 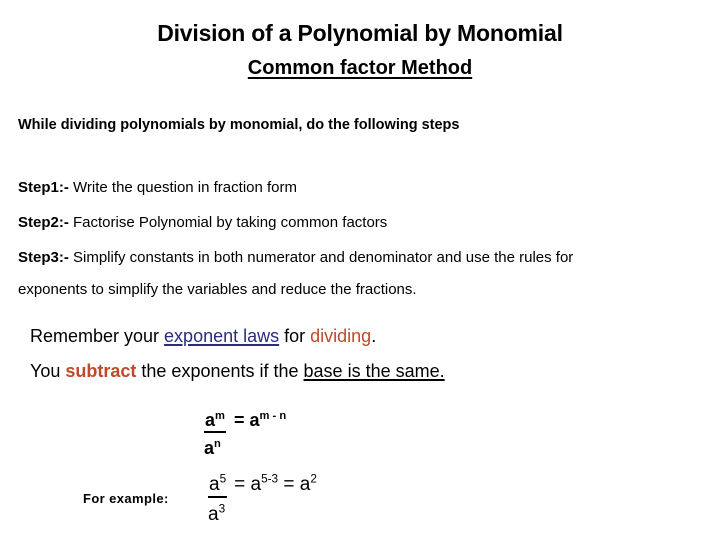 I want to click on formula-1-equals: =, so click(x=239, y=420).